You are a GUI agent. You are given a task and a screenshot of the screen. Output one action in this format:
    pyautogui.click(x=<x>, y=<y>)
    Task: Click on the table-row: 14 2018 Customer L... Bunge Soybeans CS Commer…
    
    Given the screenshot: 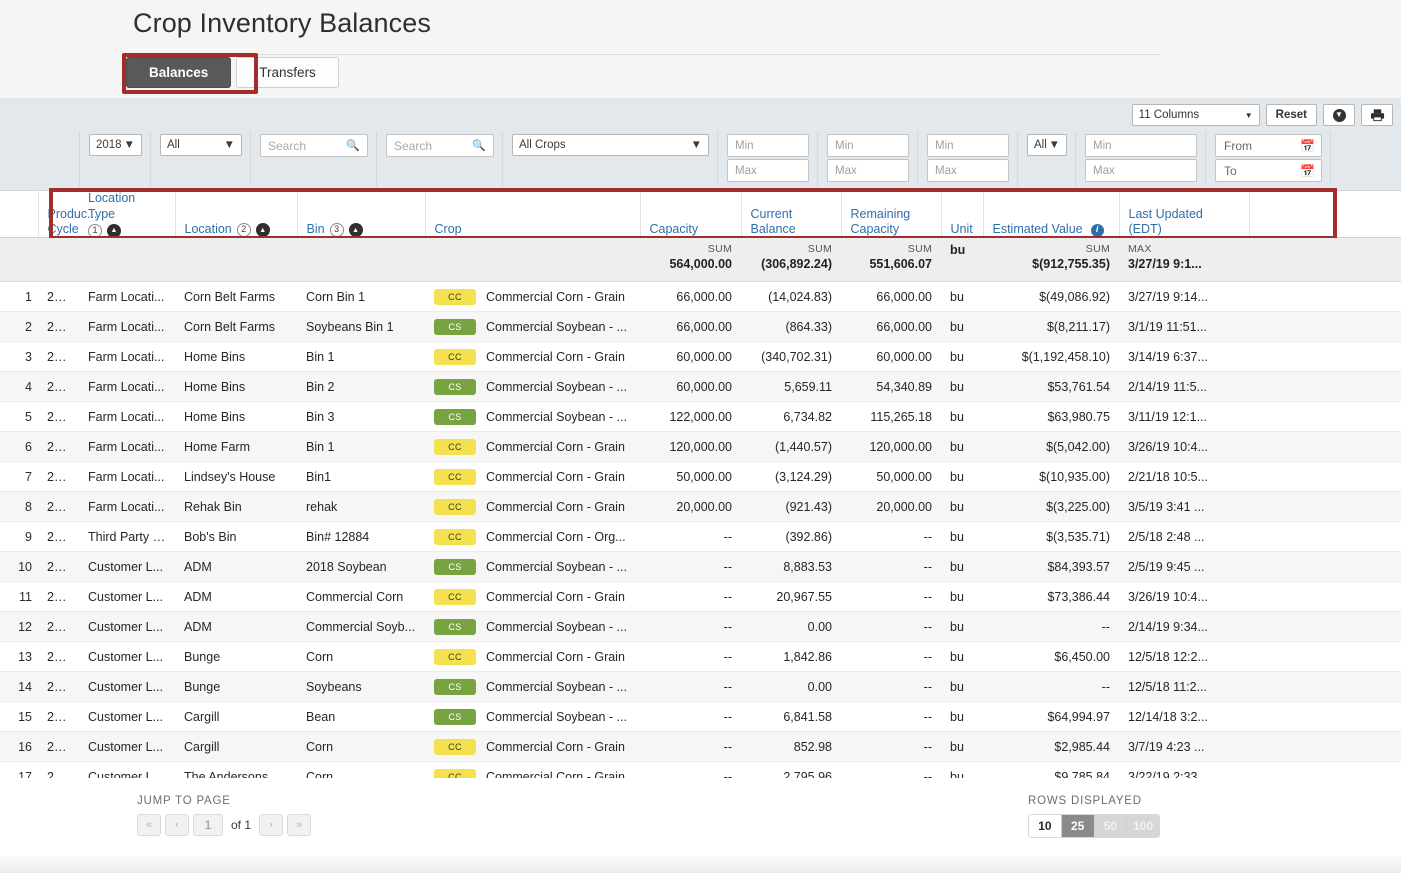 What is the action you would take?
    pyautogui.click(x=700, y=686)
    